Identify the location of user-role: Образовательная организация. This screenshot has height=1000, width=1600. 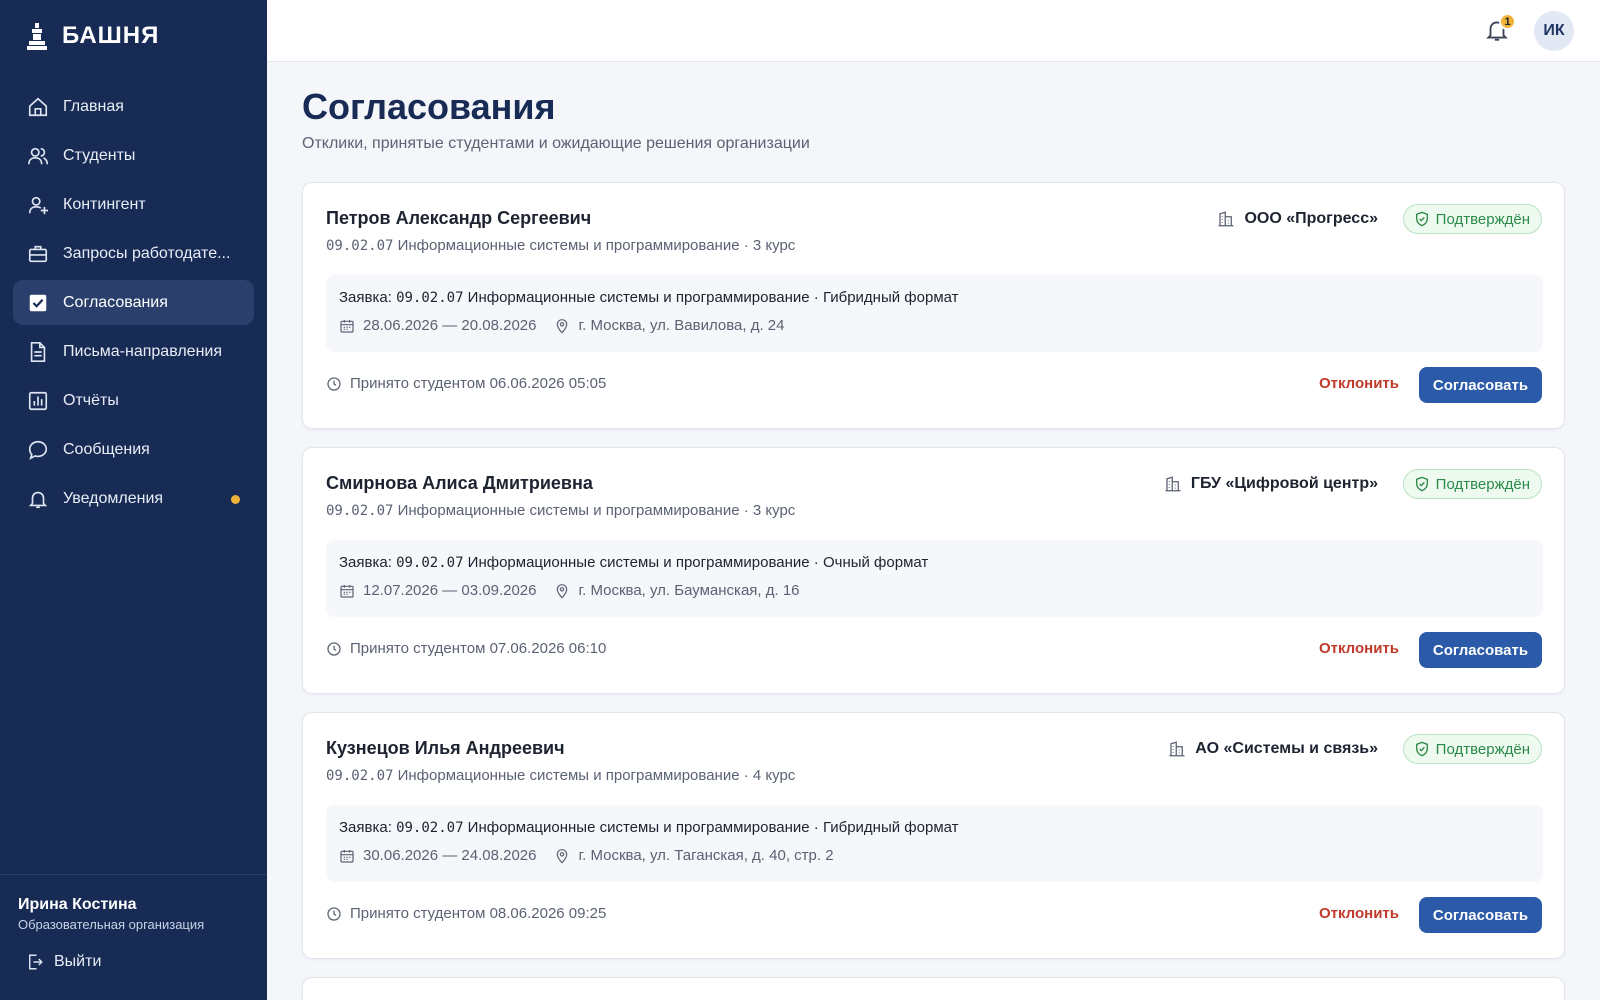
(111, 924).